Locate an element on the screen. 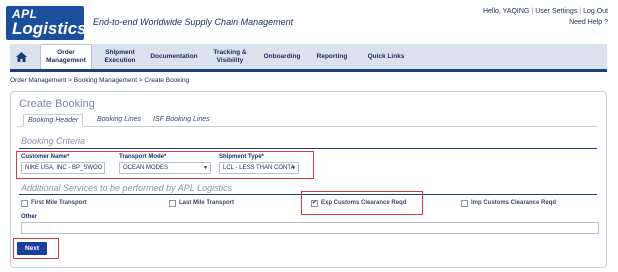 This screenshot has width=618, height=272. tab-isf-booking-lines: ISF Booking Lines is located at coordinates (181, 120).